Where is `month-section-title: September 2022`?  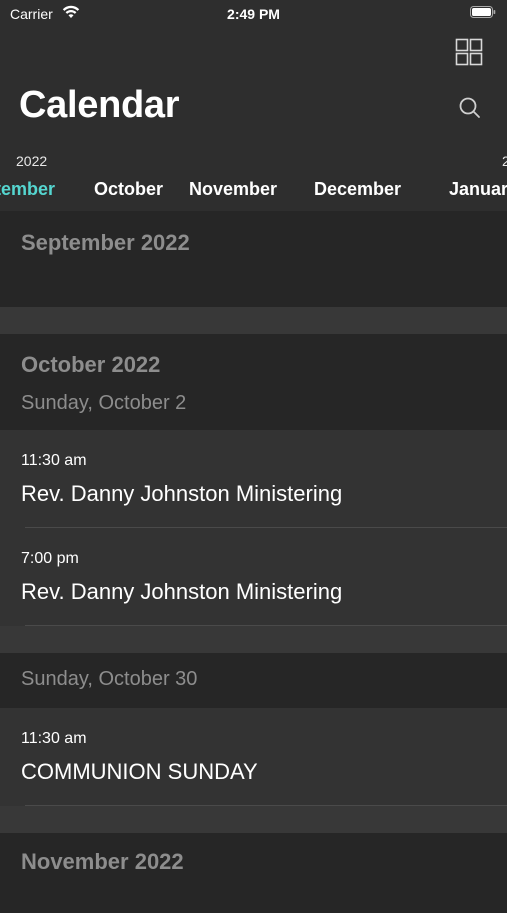 month-section-title: September 2022 is located at coordinates (105, 242).